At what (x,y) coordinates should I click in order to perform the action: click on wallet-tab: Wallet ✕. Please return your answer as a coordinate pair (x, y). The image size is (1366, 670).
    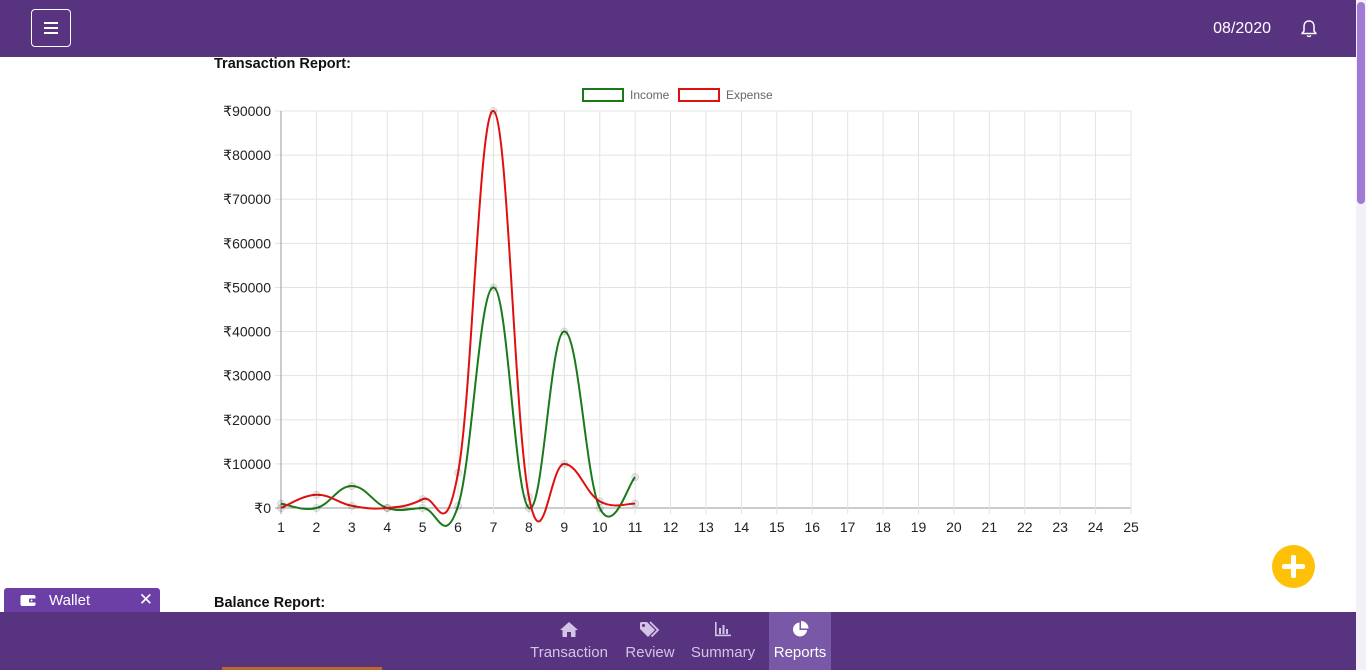
    Looking at the image, I should click on (82, 600).